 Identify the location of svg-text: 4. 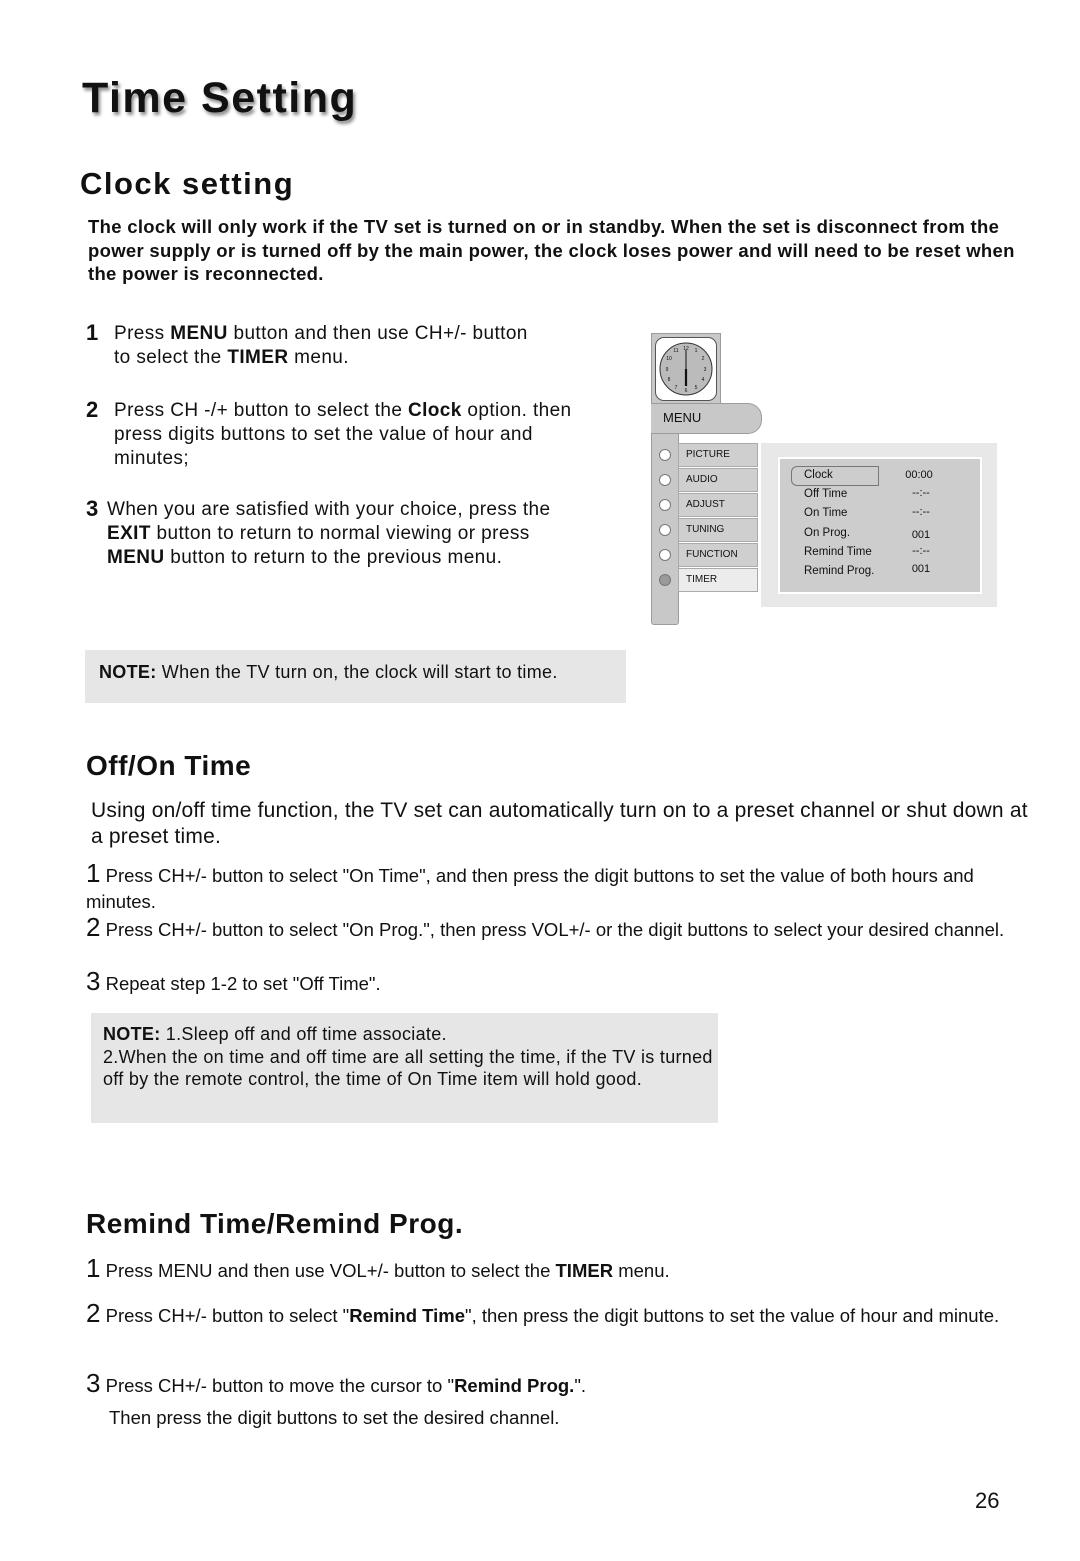
(703, 380).